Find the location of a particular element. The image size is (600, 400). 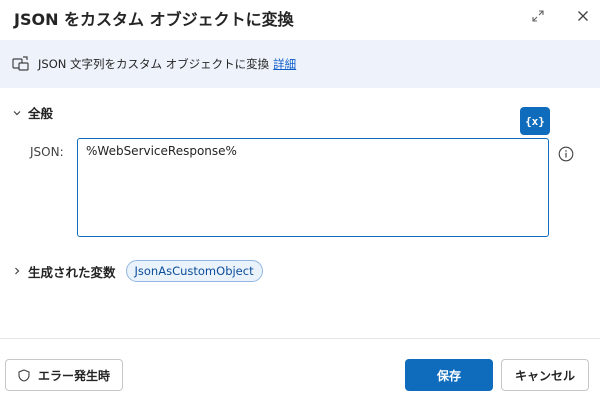

info-icon is located at coordinates (566, 154).